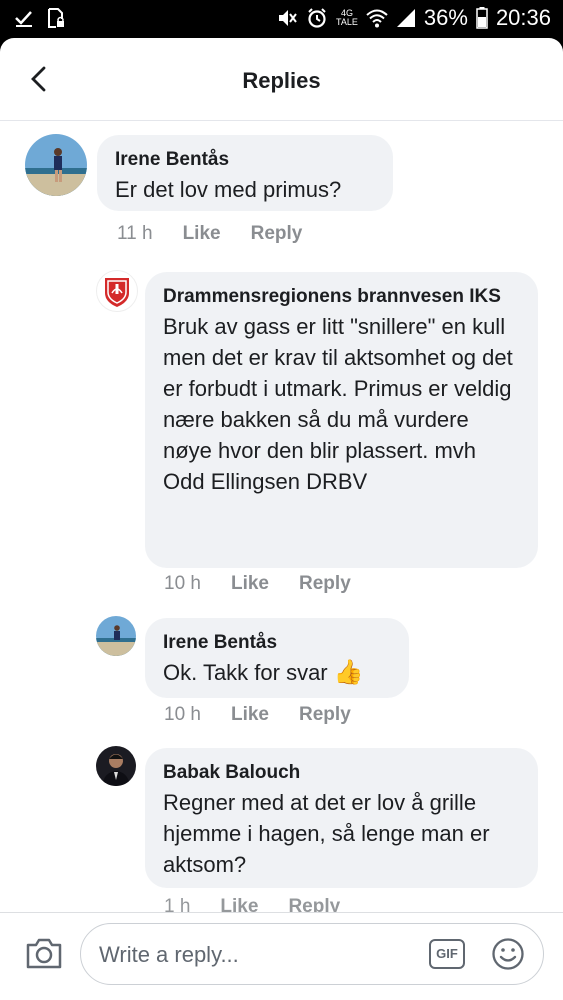 The height and width of the screenshot is (1000, 563). I want to click on comment-text: Ok. Takk for svar 👍, so click(277, 672).